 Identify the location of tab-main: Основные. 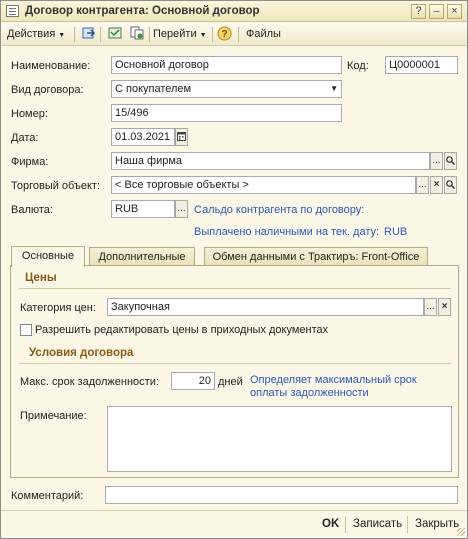
(48, 256).